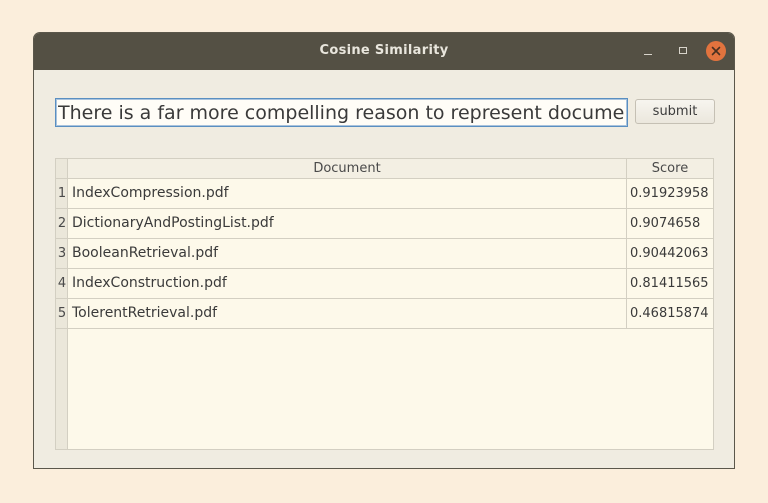  I want to click on column-header-document: Document, so click(347, 169).